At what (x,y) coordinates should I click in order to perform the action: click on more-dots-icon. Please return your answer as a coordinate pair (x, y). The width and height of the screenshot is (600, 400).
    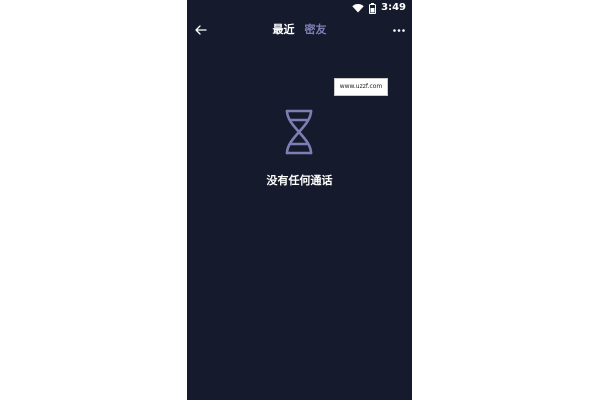
    Looking at the image, I should click on (399, 30).